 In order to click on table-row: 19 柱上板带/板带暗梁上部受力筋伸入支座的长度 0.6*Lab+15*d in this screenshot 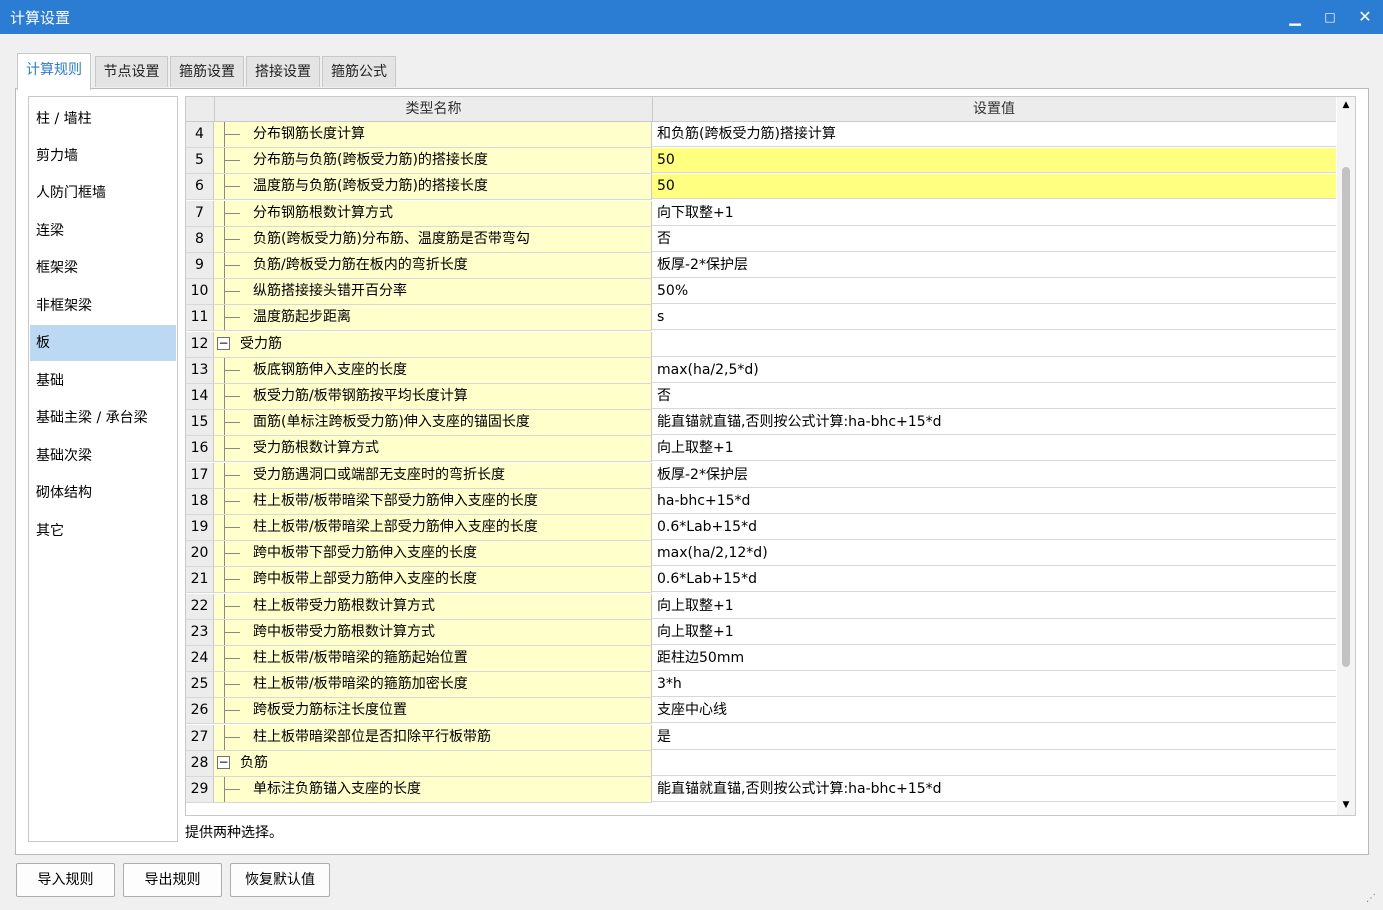, I will do `click(761, 528)`.